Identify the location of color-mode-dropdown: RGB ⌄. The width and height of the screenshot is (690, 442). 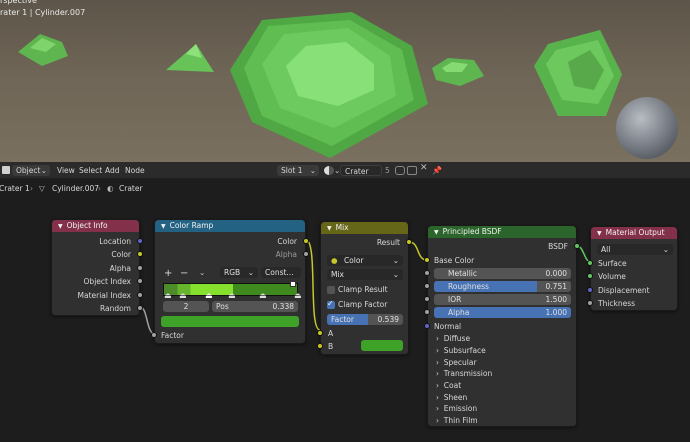
(239, 272).